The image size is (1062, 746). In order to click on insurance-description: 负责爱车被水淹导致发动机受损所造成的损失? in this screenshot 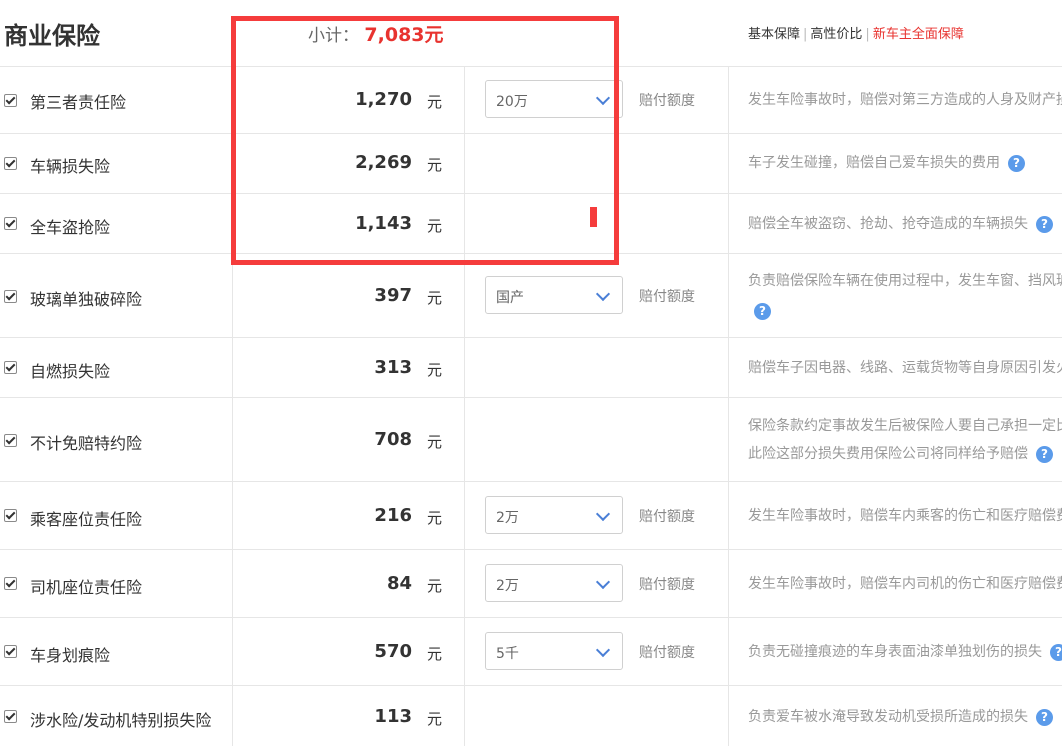, I will do `click(905, 717)`.